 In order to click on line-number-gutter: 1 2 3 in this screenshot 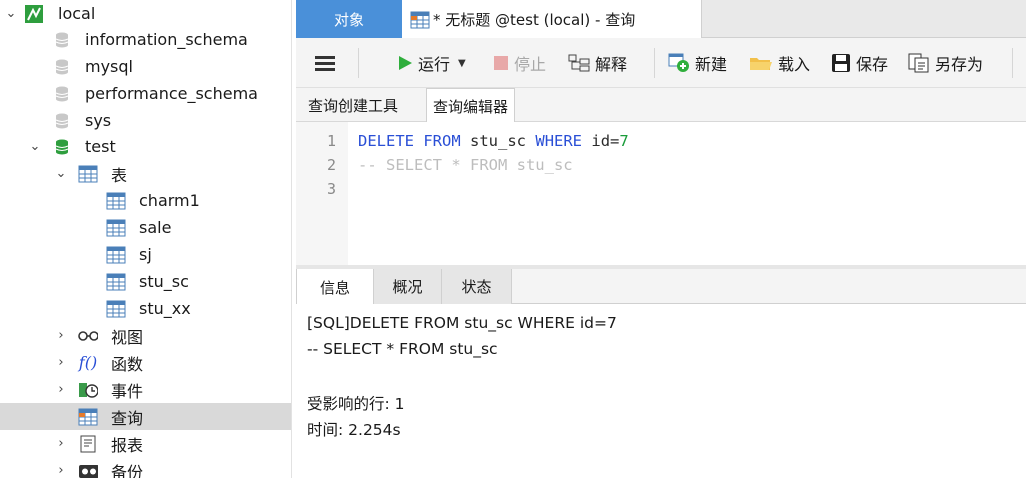, I will do `click(322, 193)`.